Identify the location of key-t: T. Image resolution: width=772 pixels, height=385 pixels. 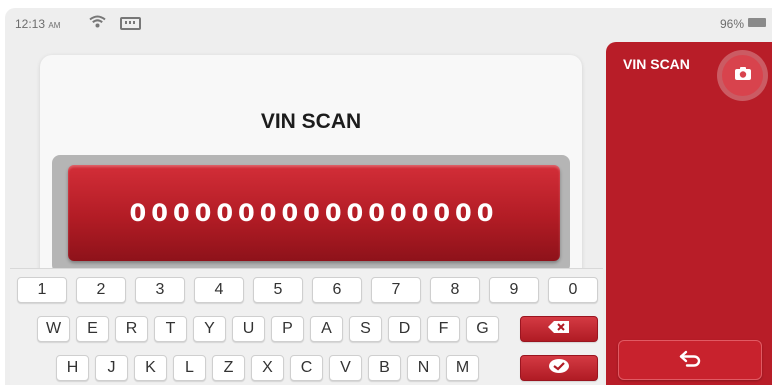
(170, 329).